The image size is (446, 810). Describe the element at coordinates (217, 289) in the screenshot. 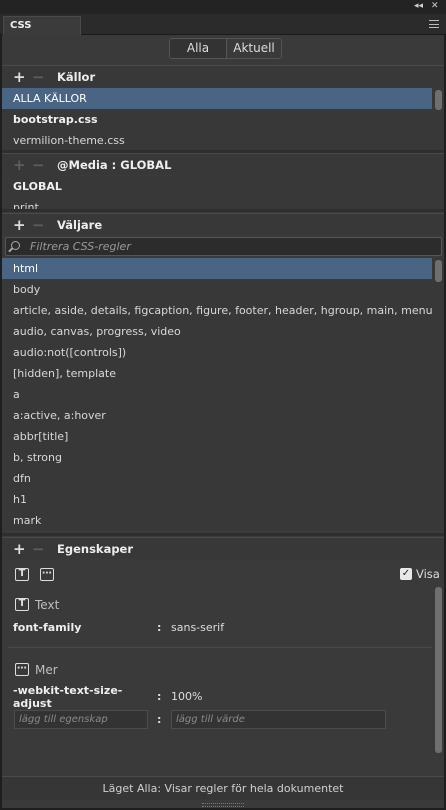

I see `selector-item: body` at that location.